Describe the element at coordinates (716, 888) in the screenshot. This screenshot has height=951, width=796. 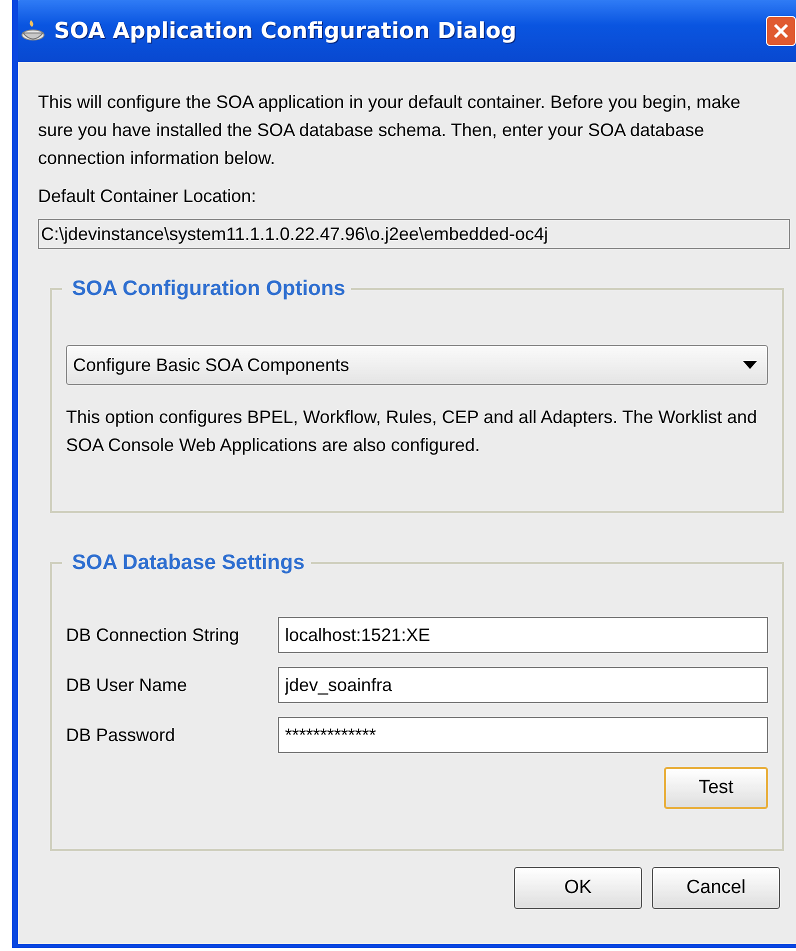
I see `dialog-button: Cancel` at that location.